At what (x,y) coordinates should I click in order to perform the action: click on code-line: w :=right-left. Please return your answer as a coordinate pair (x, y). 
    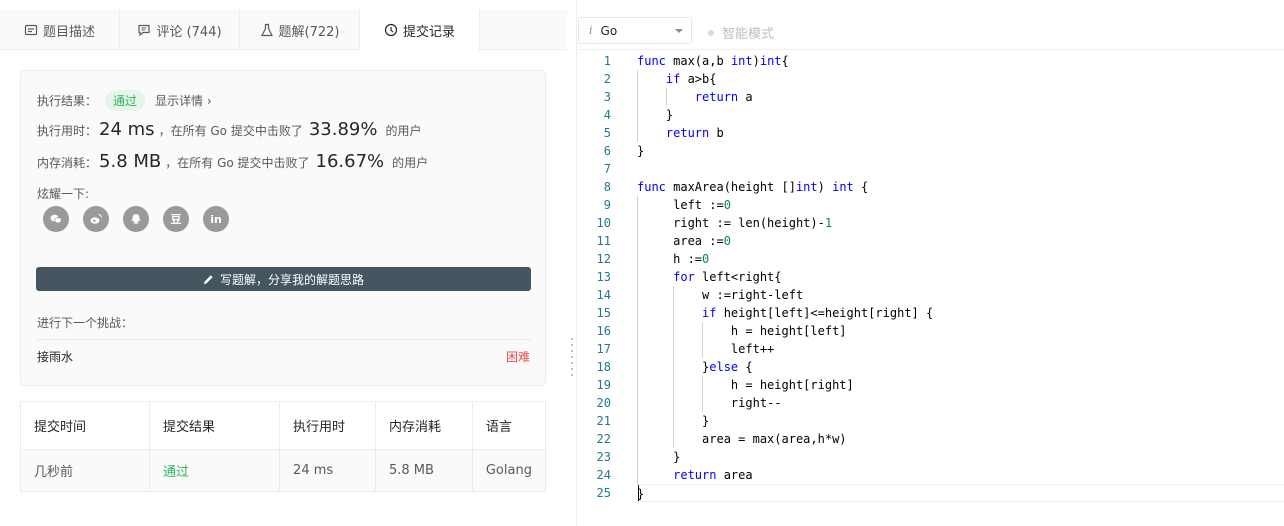
    Looking at the image, I should click on (960, 295).